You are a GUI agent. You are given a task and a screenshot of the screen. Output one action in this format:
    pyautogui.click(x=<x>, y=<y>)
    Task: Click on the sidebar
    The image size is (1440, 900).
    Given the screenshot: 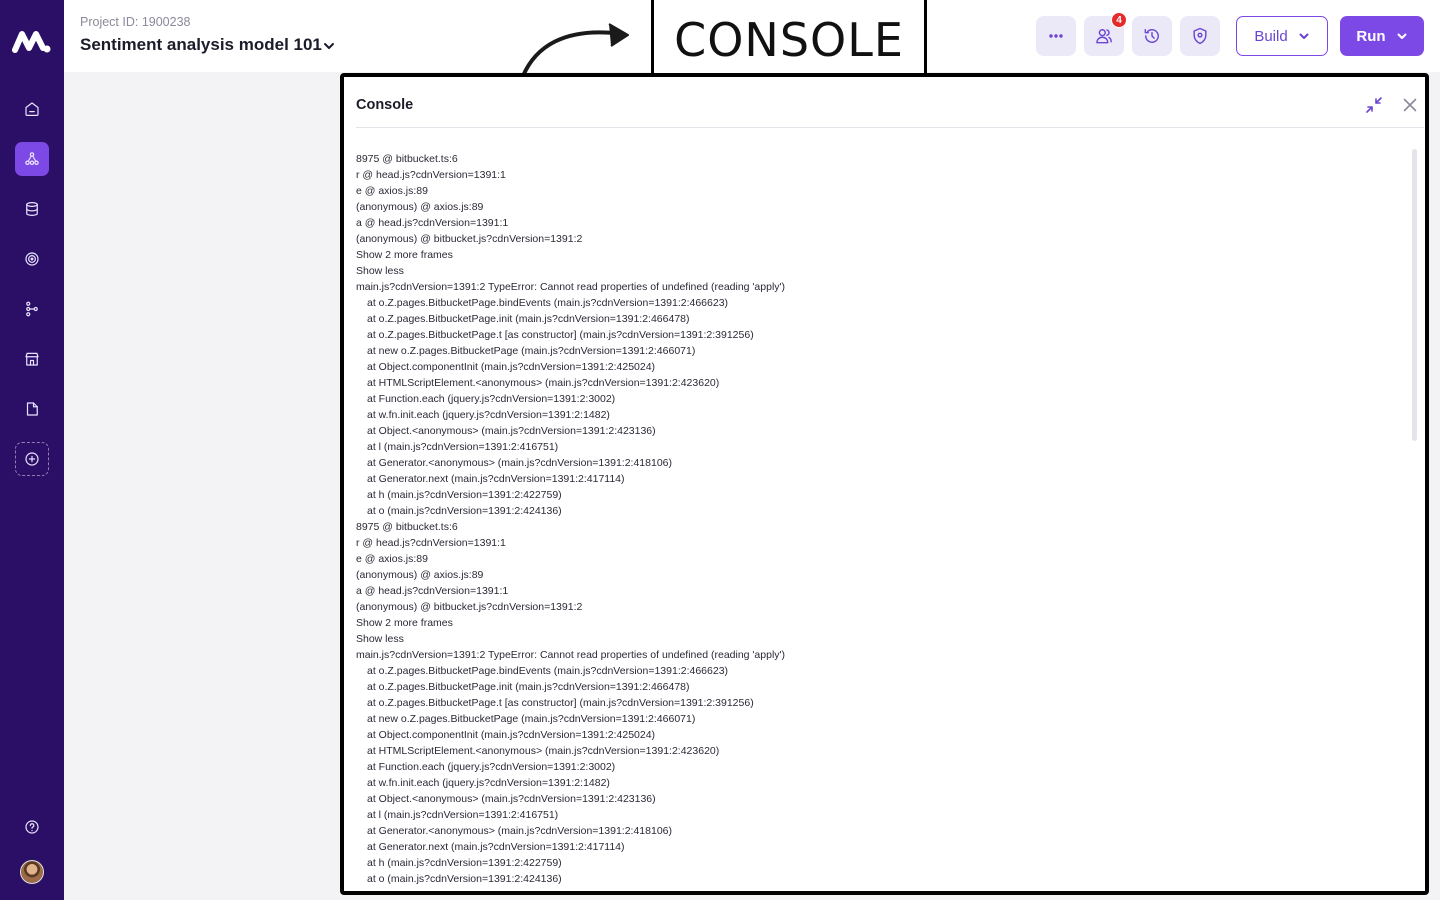 What is the action you would take?
    pyautogui.click(x=32, y=450)
    